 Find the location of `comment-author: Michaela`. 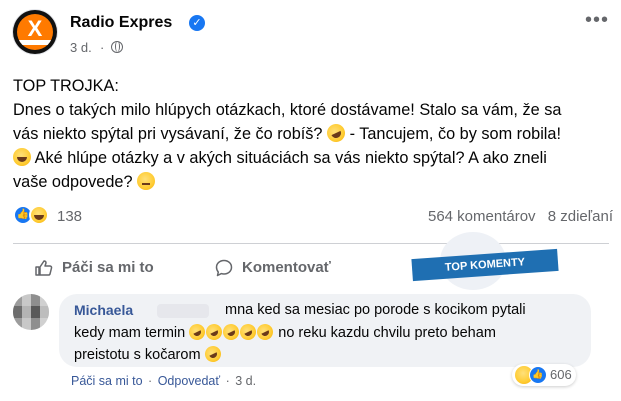

comment-author: Michaela is located at coordinates (103, 310).